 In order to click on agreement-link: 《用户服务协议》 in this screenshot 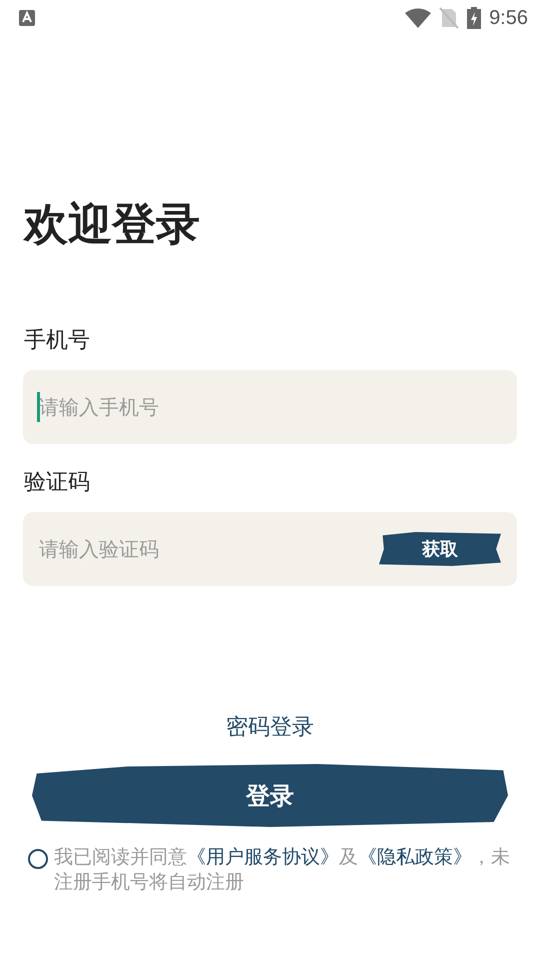, I will do `click(263, 857)`.